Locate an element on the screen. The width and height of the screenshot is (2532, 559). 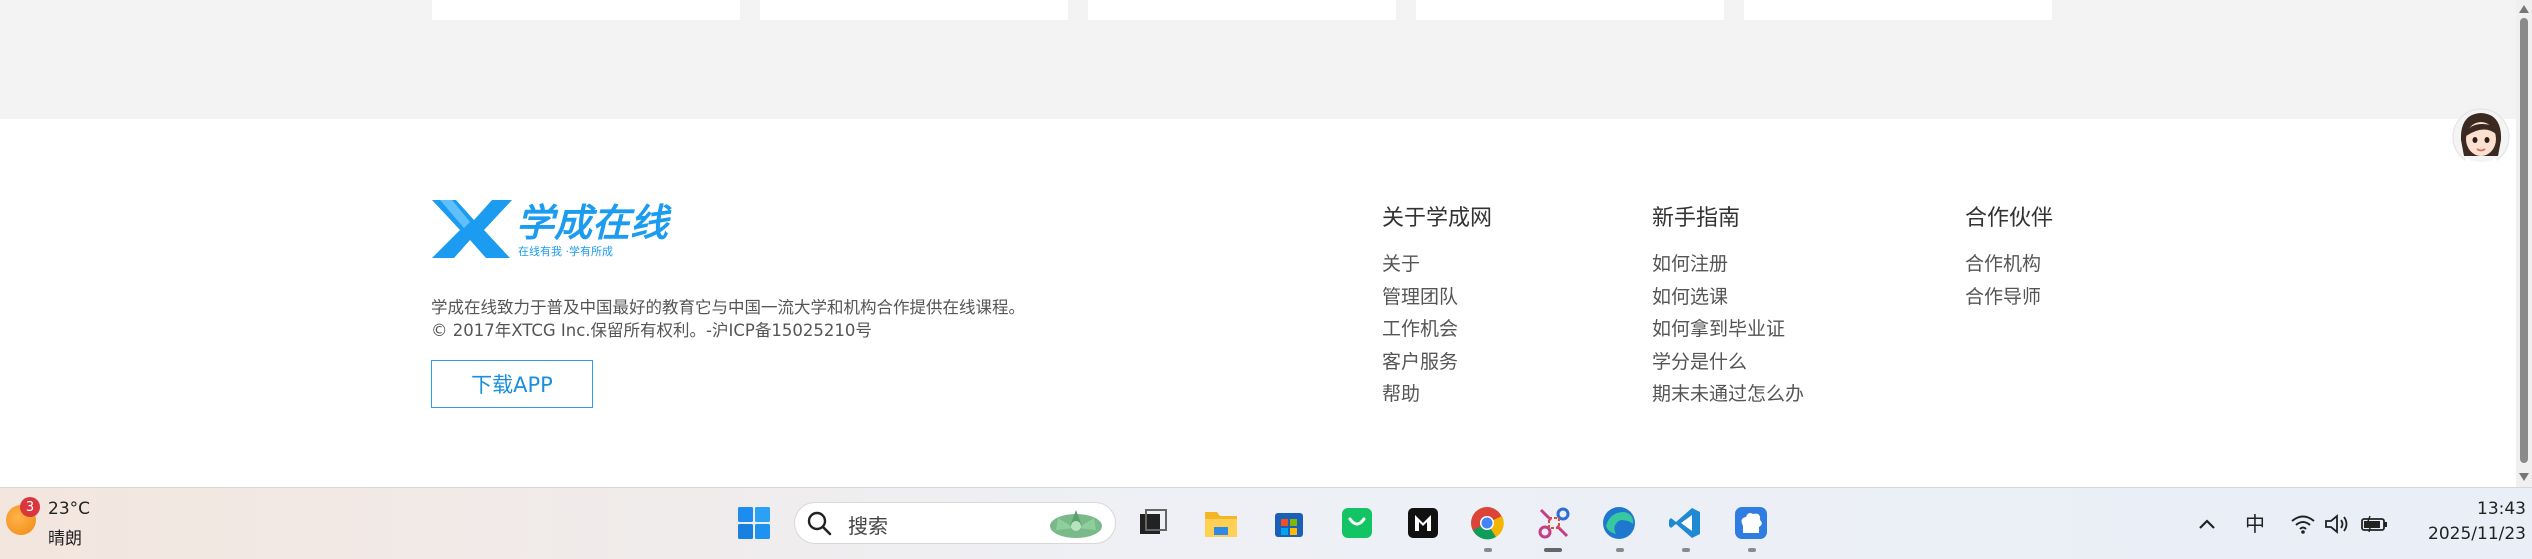
battery-icon is located at coordinates (2375, 524).